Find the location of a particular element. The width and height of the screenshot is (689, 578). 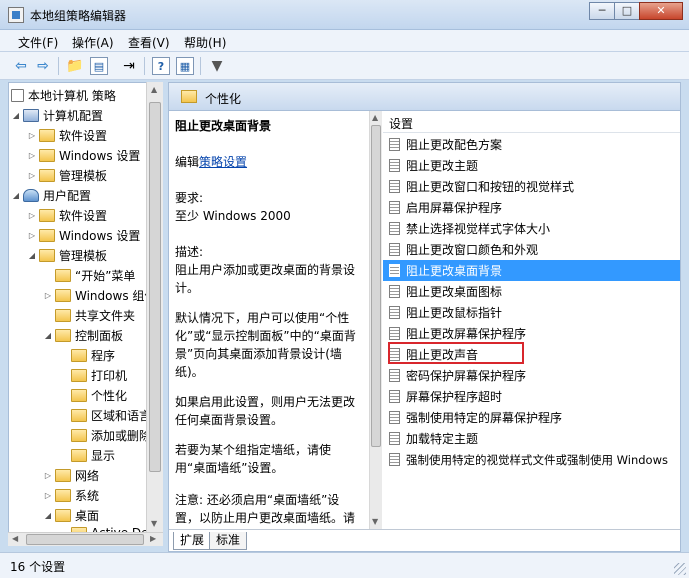

edit-policy-link: 策略设置 is located at coordinates (223, 162).